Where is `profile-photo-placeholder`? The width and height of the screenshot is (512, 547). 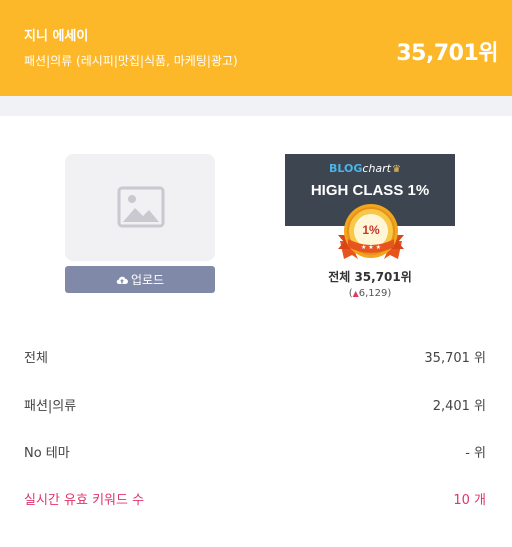
profile-photo-placeholder is located at coordinates (140, 207).